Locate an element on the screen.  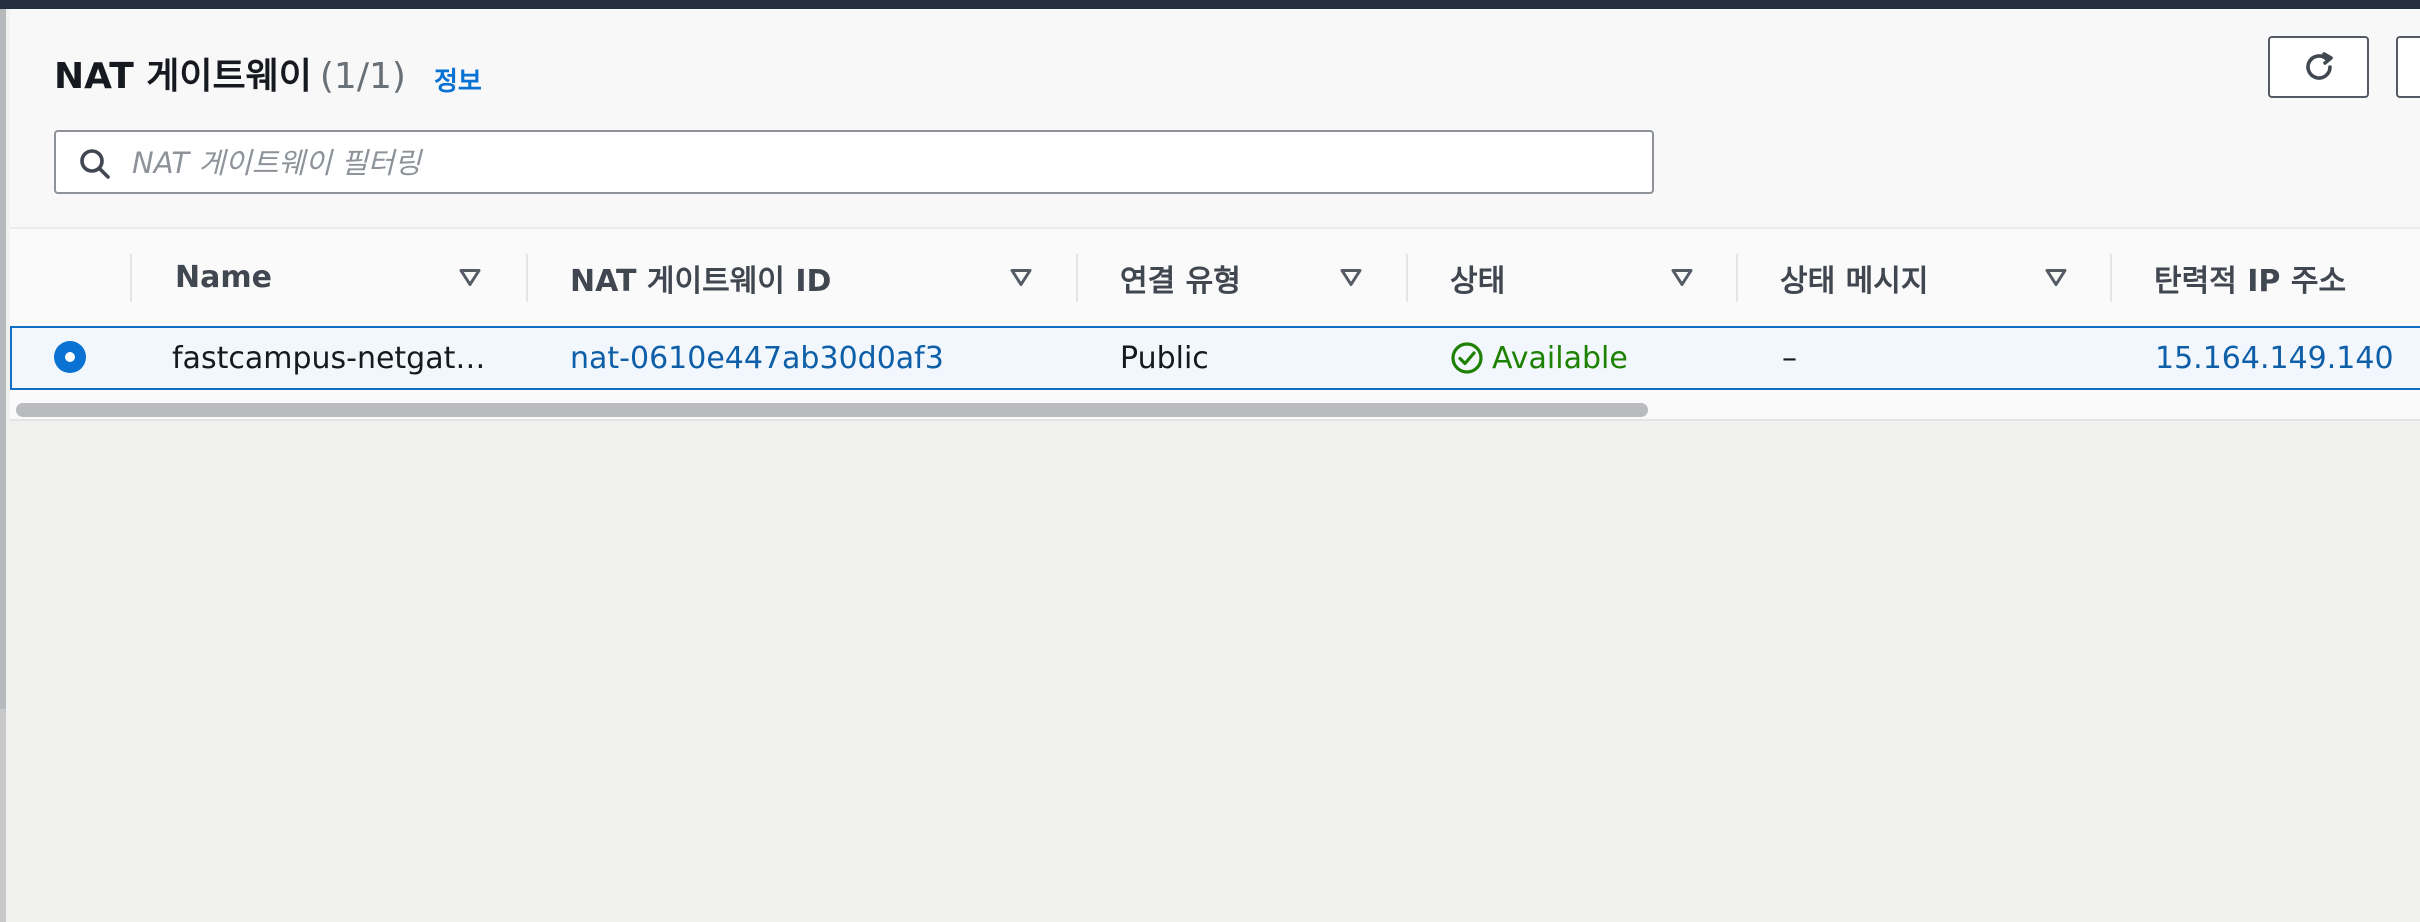
column-header-name: Name is located at coordinates (223, 277).